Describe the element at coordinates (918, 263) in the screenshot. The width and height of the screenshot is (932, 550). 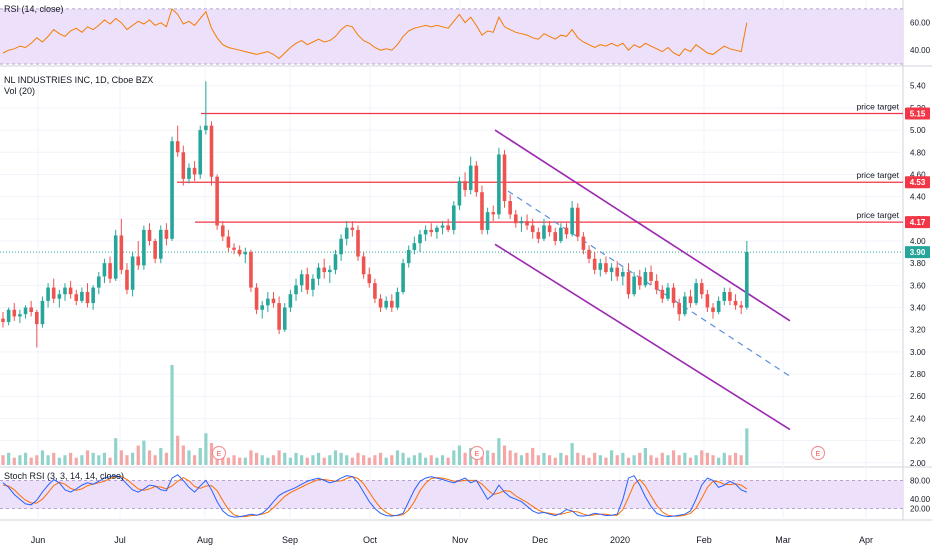
I see `price-axis-tick: 3.80` at that location.